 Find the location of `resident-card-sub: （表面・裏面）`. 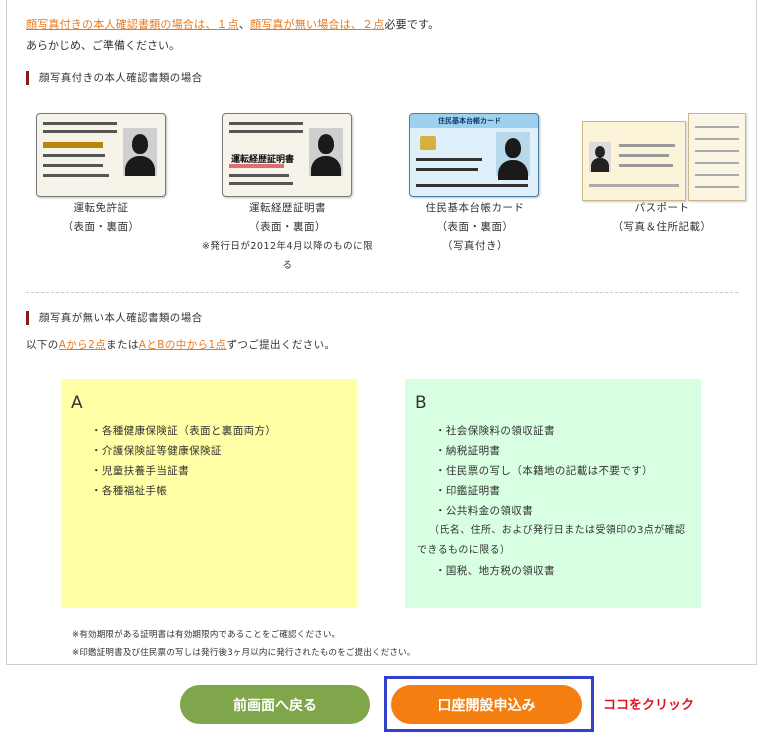

resident-card-sub: （表面・裏面） is located at coordinates (475, 227).